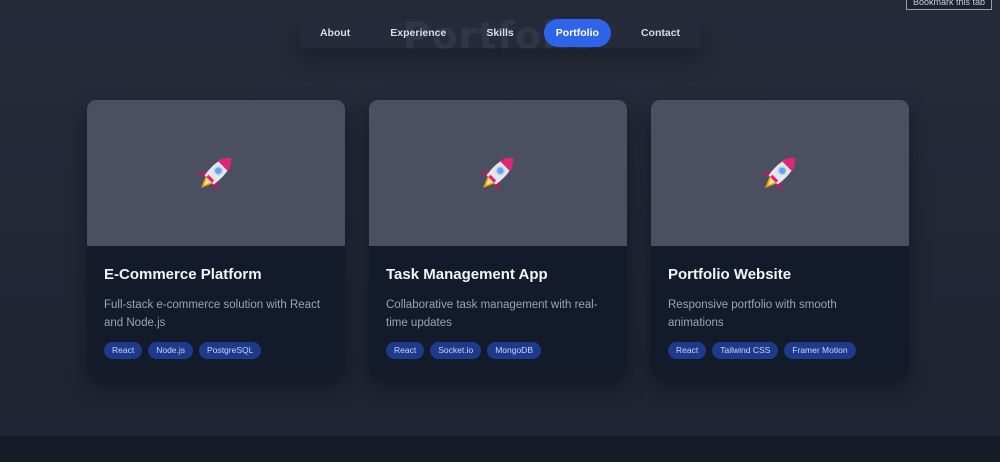 This screenshot has height=462, width=1000. Describe the element at coordinates (183, 274) in the screenshot. I see `project-title: E-Commerce Platform` at that location.